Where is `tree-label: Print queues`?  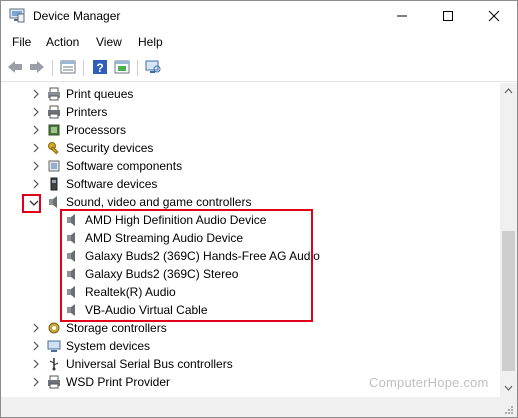
tree-label: Print queues is located at coordinates (100, 94).